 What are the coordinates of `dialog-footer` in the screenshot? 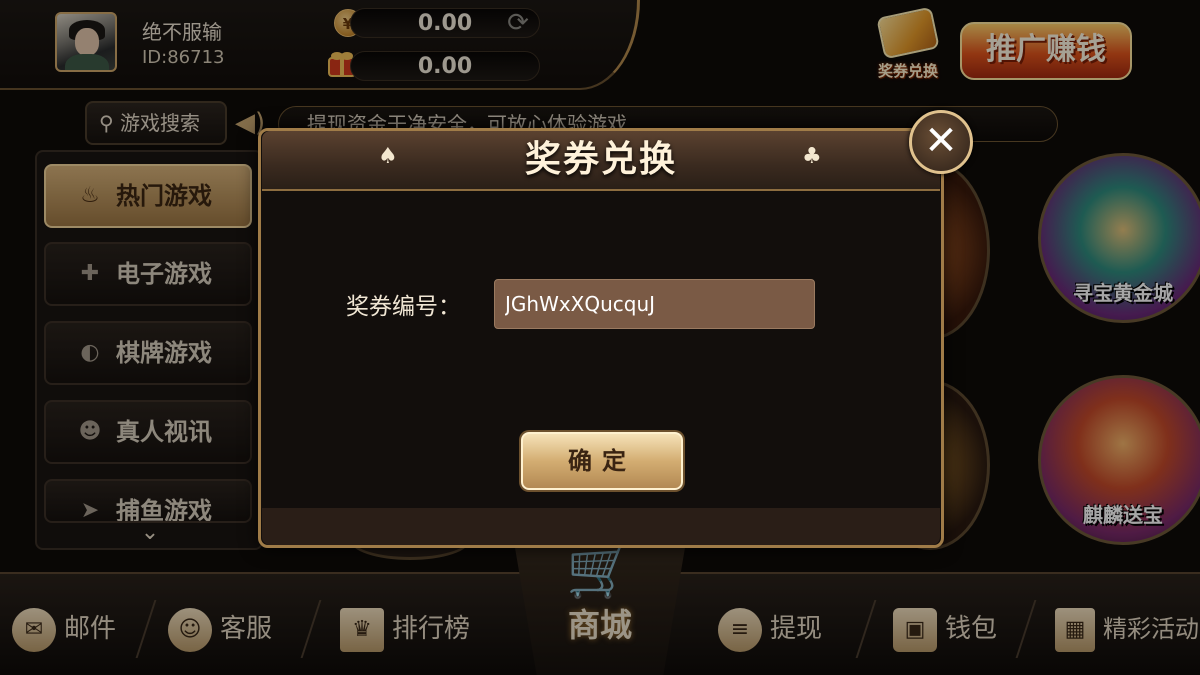 It's located at (601, 526).